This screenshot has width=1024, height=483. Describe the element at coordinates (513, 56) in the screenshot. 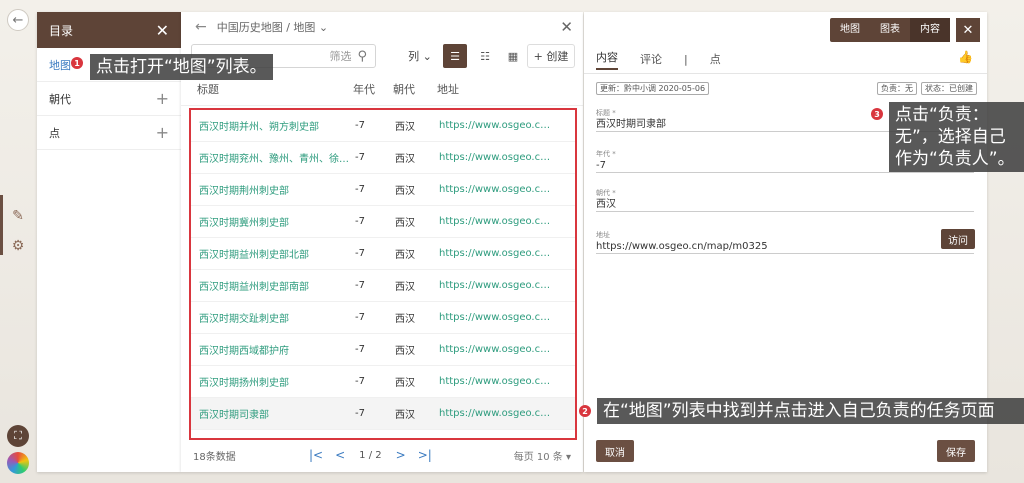

I see `grid-view-icon: ▦` at that location.